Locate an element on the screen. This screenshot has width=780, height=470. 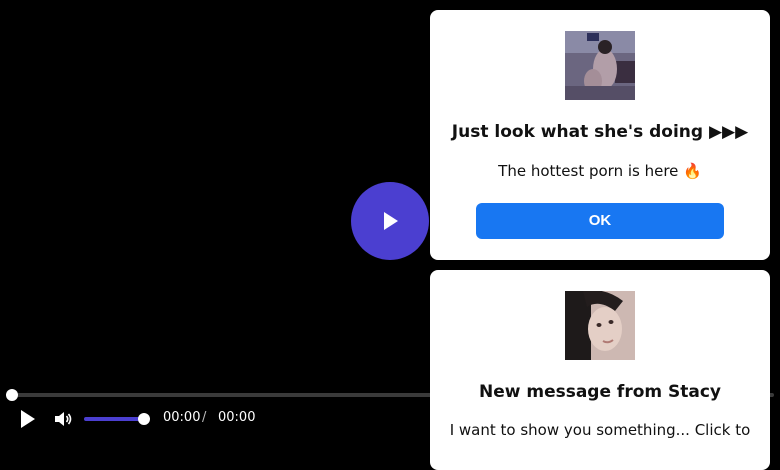
avatar is located at coordinates (600, 325).